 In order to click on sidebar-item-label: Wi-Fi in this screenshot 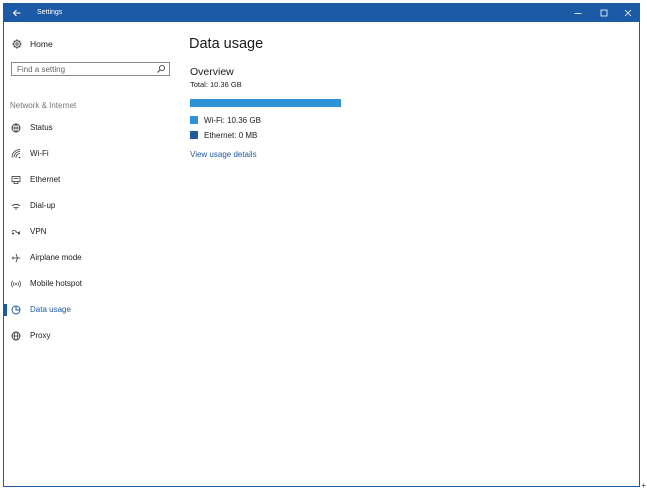, I will do `click(39, 153)`.